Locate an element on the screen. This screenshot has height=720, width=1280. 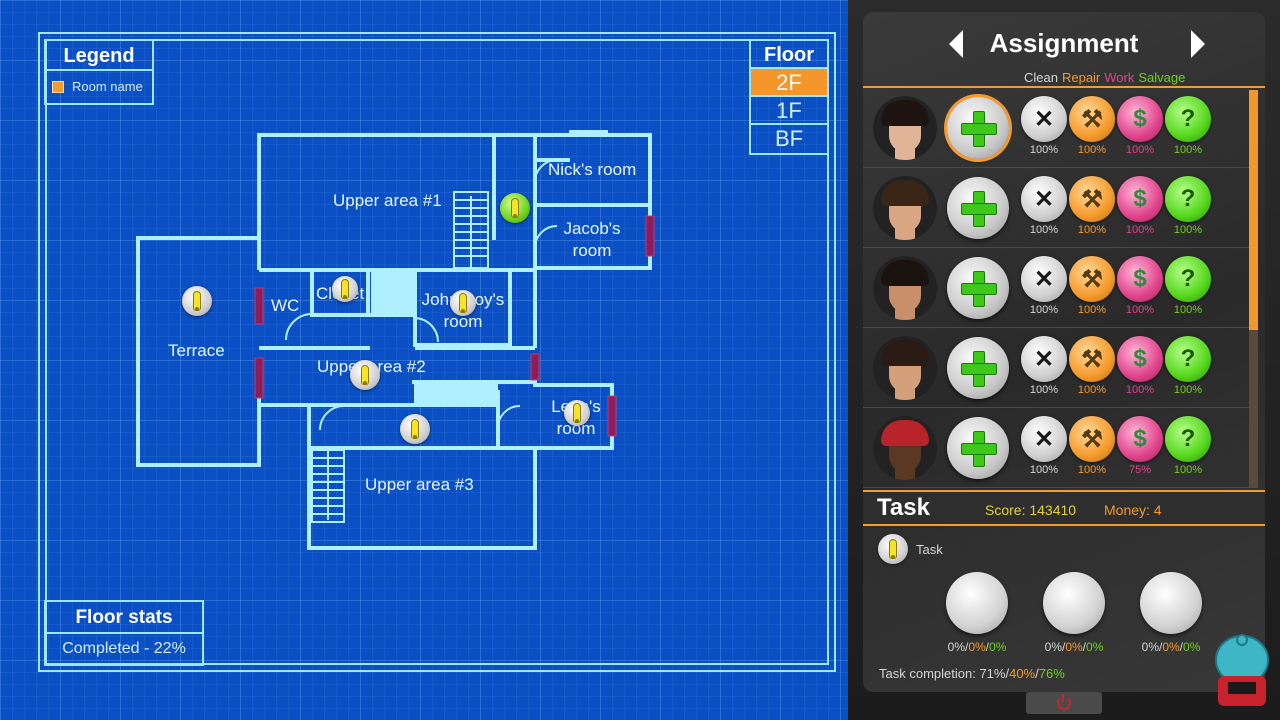
task-marker-john-boys-room is located at coordinates (463, 303).